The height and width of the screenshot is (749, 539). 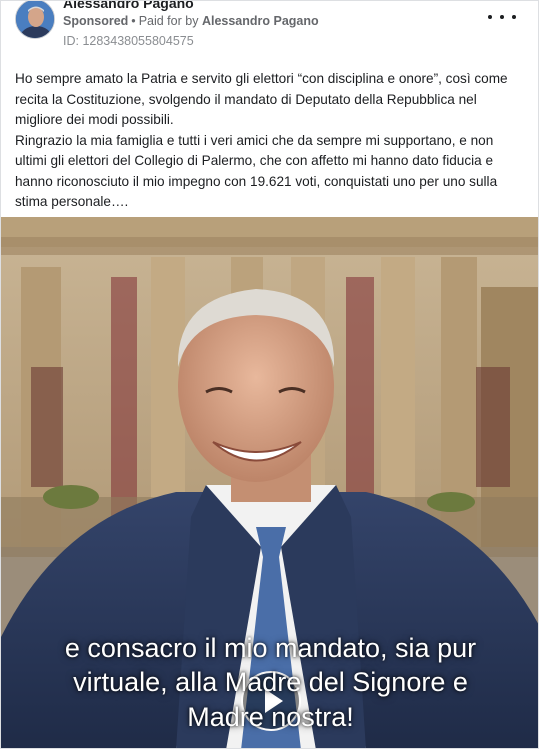 What do you see at coordinates (270, 648) in the screenshot?
I see `video-caption-line: e consacro il mio mandato, sia pur` at bounding box center [270, 648].